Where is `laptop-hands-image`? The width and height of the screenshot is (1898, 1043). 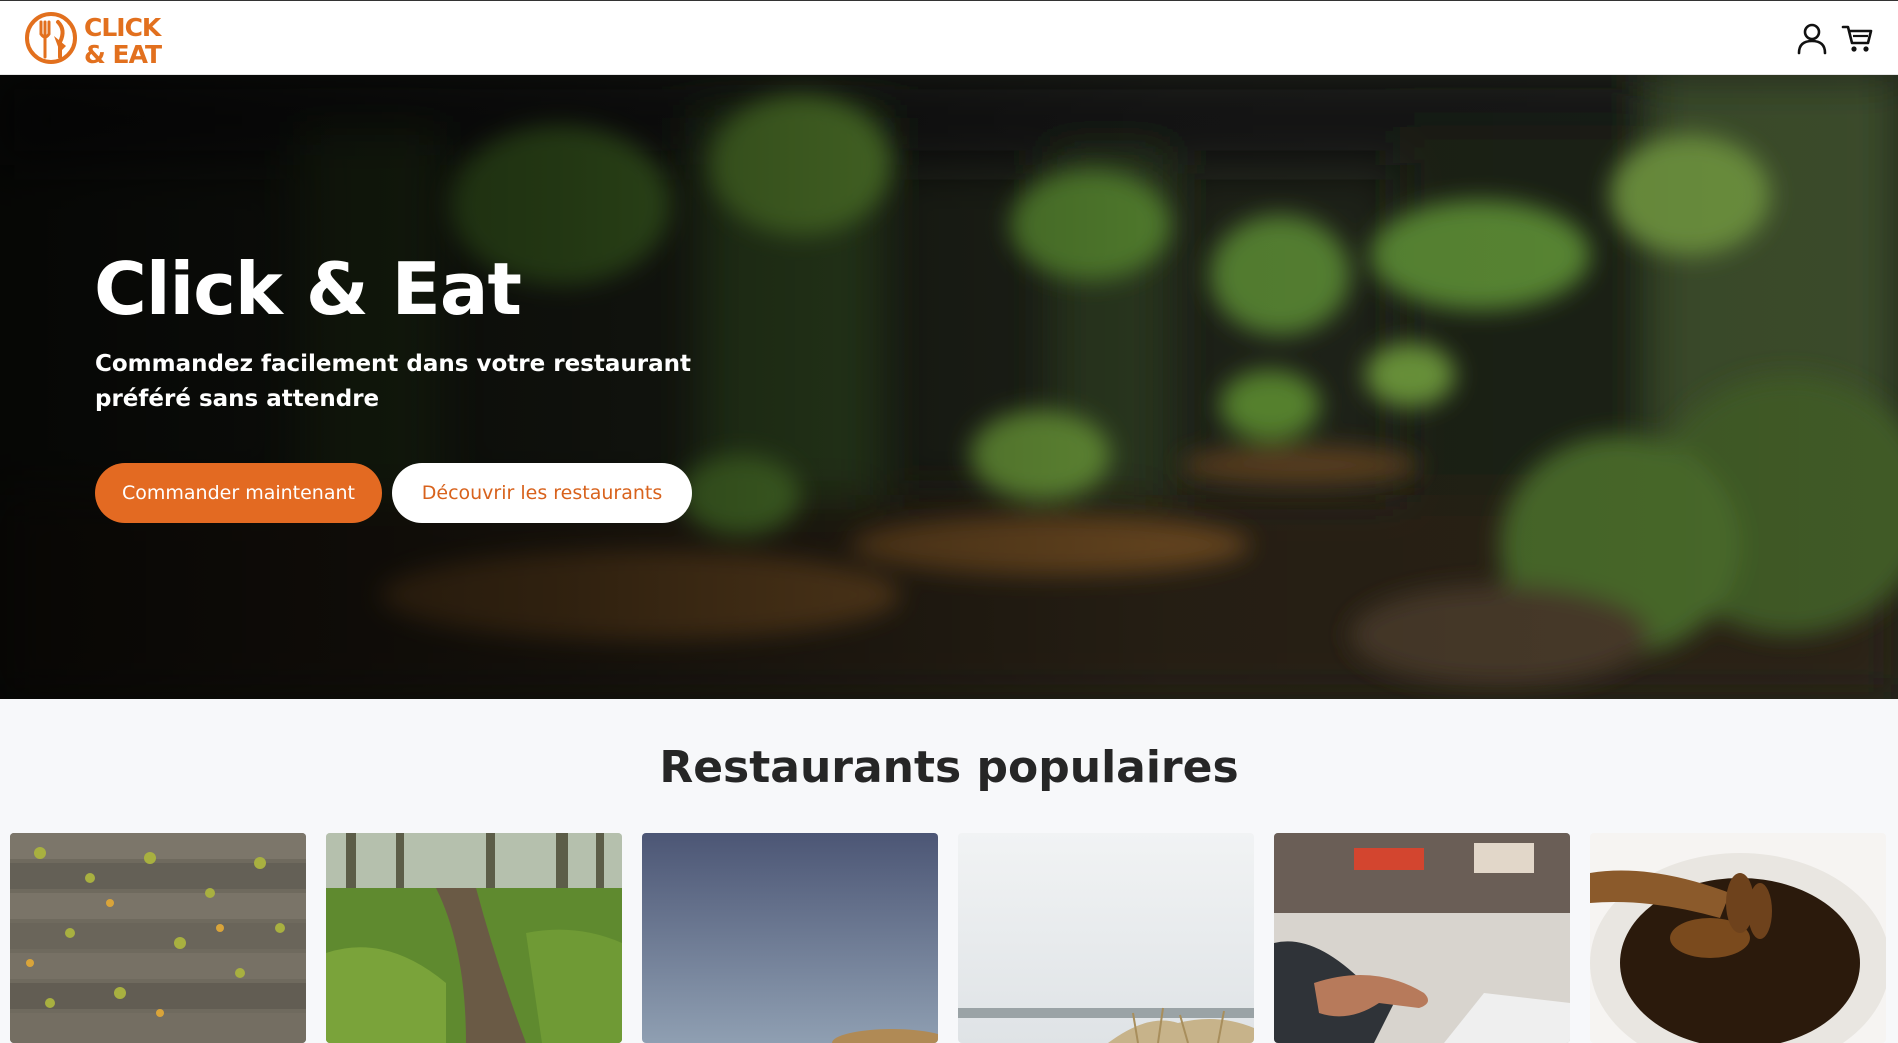 laptop-hands-image is located at coordinates (1422, 938).